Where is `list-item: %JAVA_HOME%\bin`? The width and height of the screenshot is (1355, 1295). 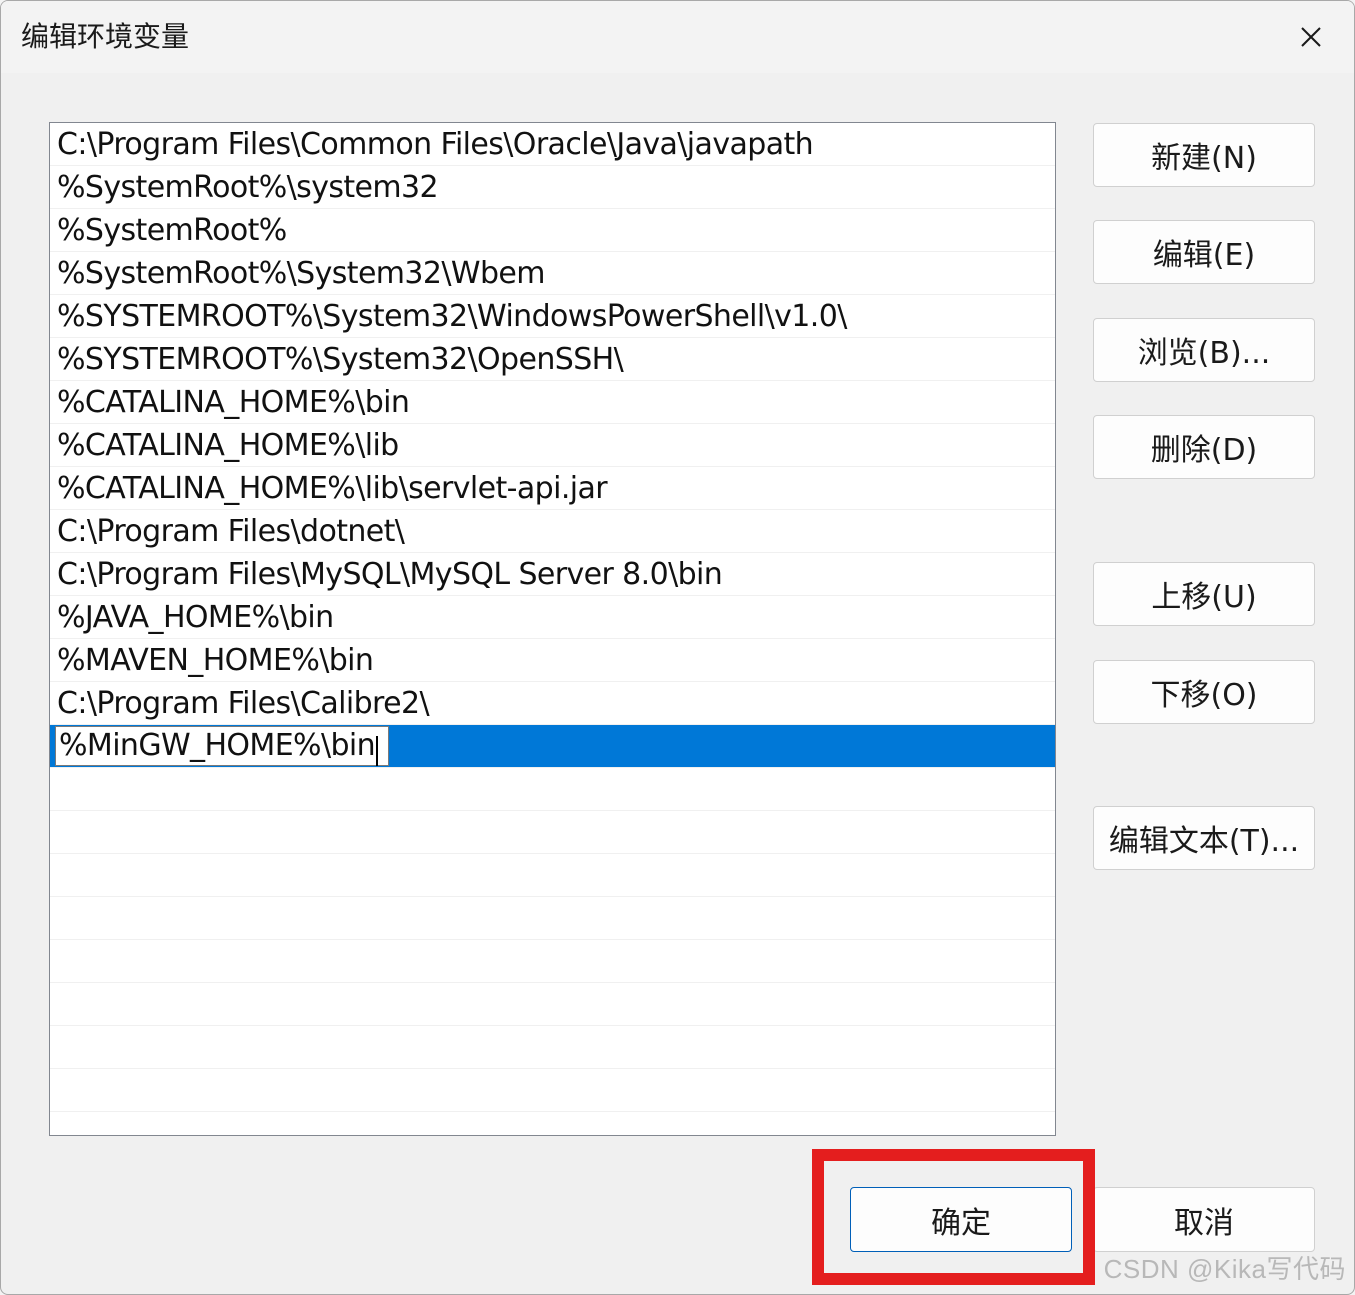 list-item: %JAVA_HOME%\bin is located at coordinates (552, 617).